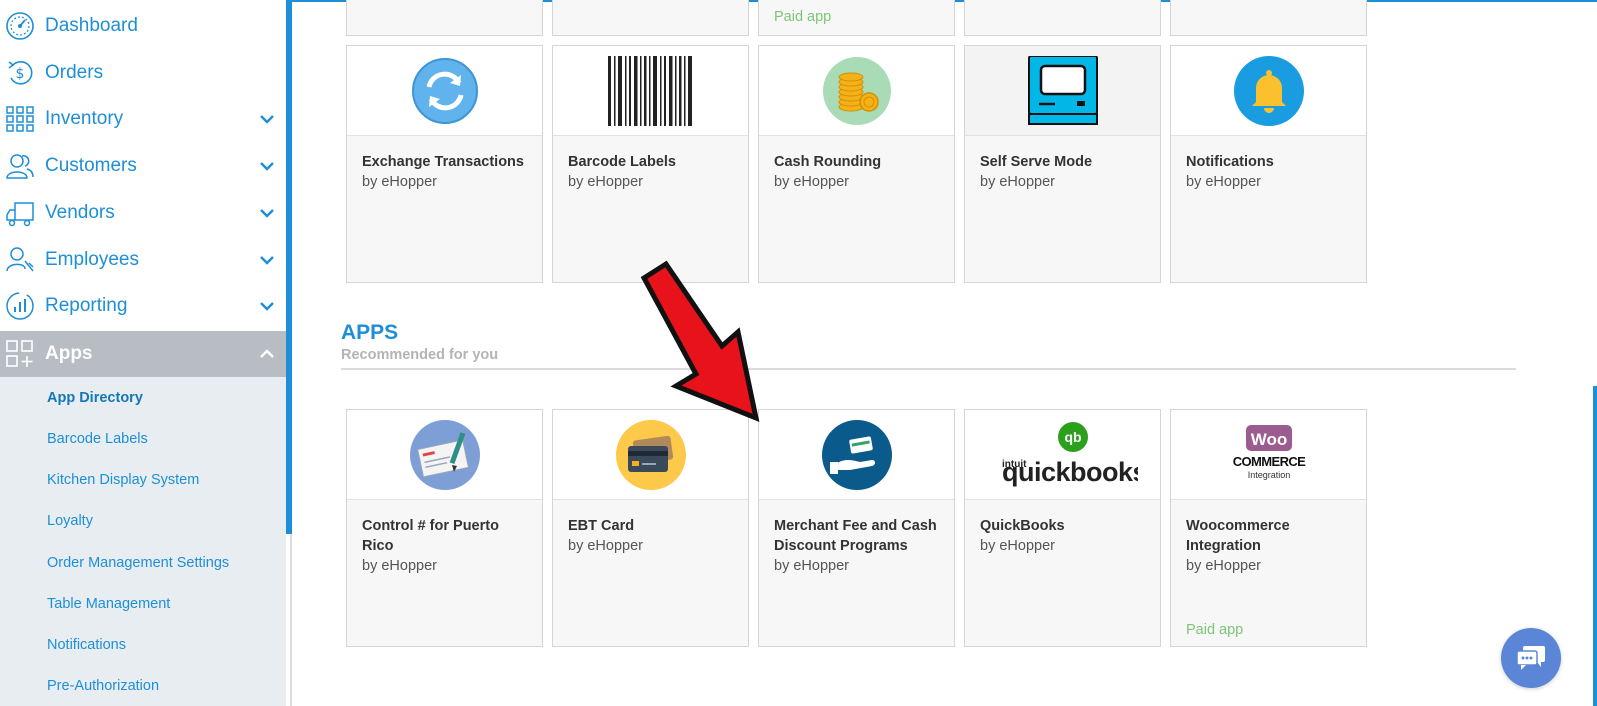 The image size is (1597, 706). Describe the element at coordinates (92, 259) in the screenshot. I see `nav-label: Employees` at that location.